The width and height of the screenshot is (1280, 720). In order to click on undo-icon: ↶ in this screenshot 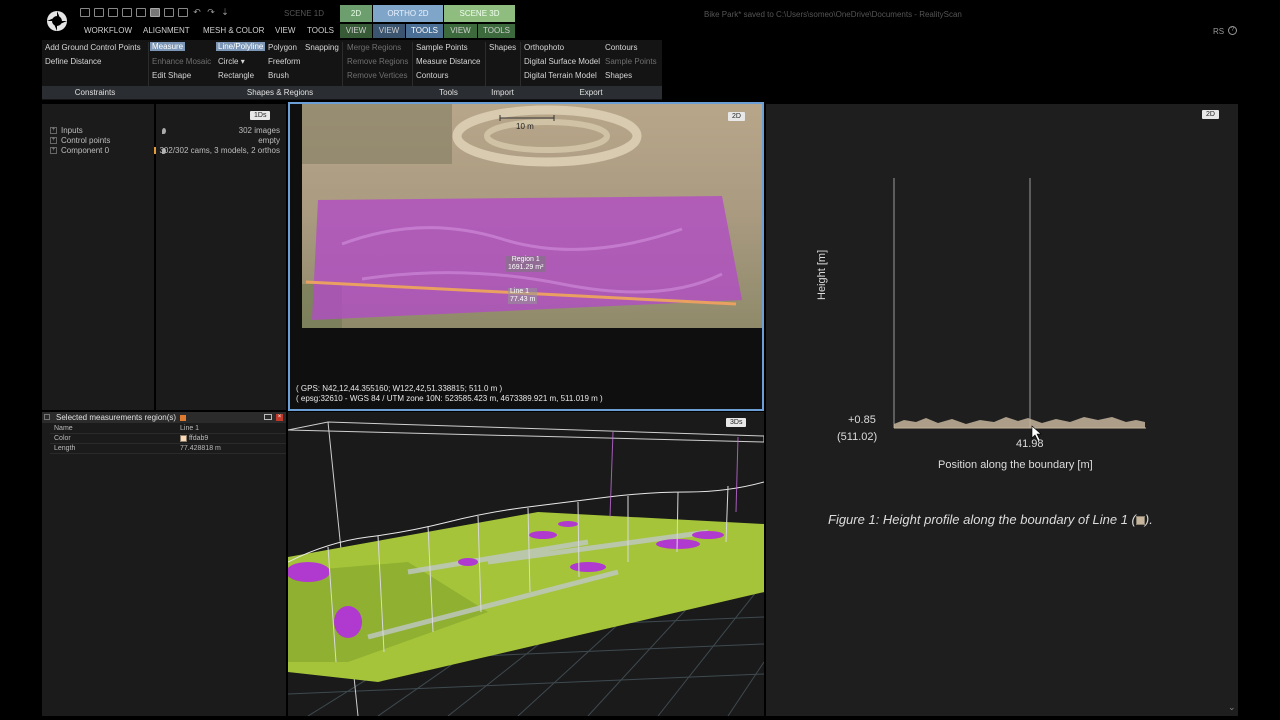, I will do `click(197, 12)`.